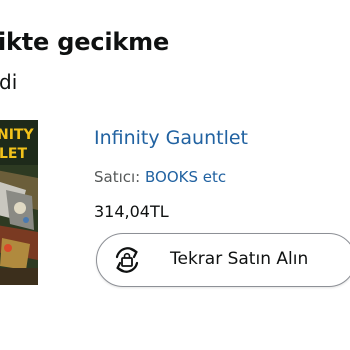 The width and height of the screenshot is (350, 350). Describe the element at coordinates (239, 259) in the screenshot. I see `buy-again-label: Tekrar Satın Alın` at that location.